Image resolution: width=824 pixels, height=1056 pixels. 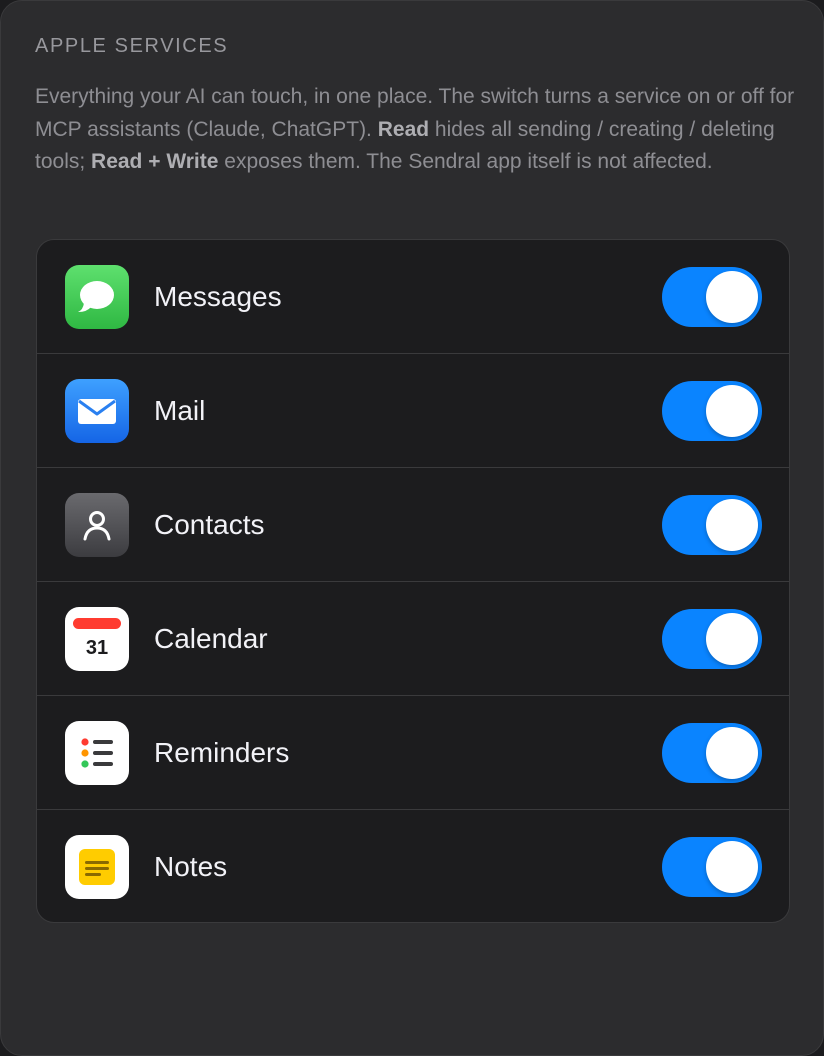 I want to click on service-row-contacts: Contacts, so click(x=413, y=525).